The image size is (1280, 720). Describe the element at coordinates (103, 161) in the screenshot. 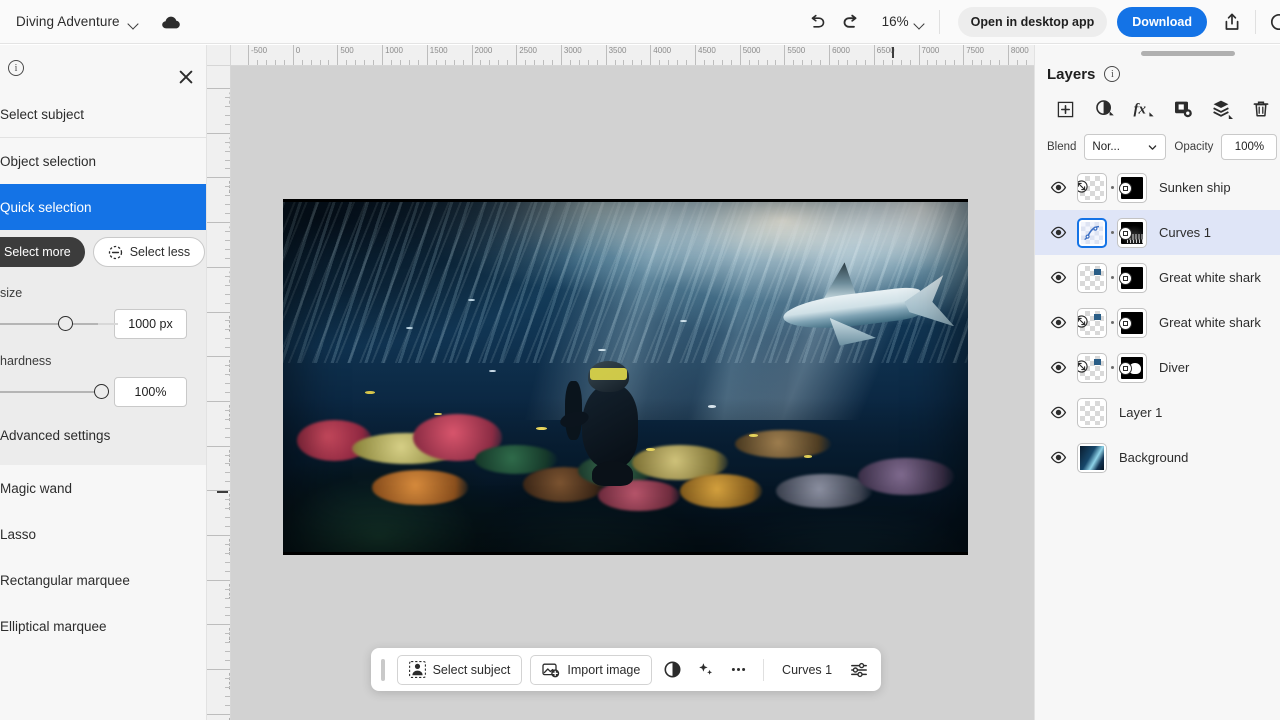

I see `tool-object-selection: Object selection` at that location.